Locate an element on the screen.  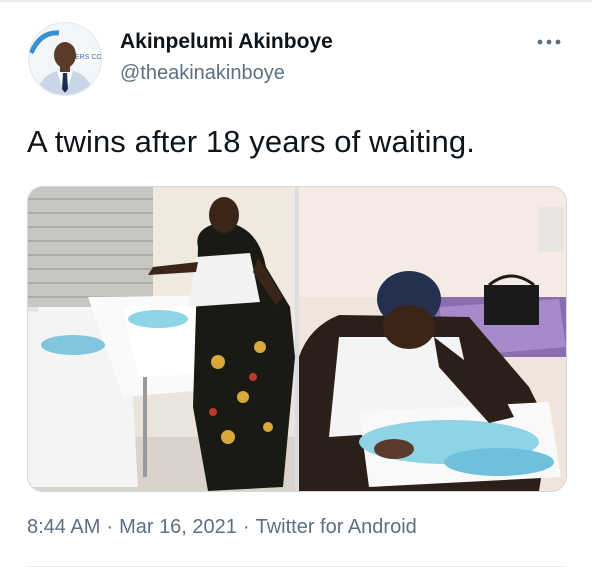
avatar-photo: ERS CO is located at coordinates (65, 59).